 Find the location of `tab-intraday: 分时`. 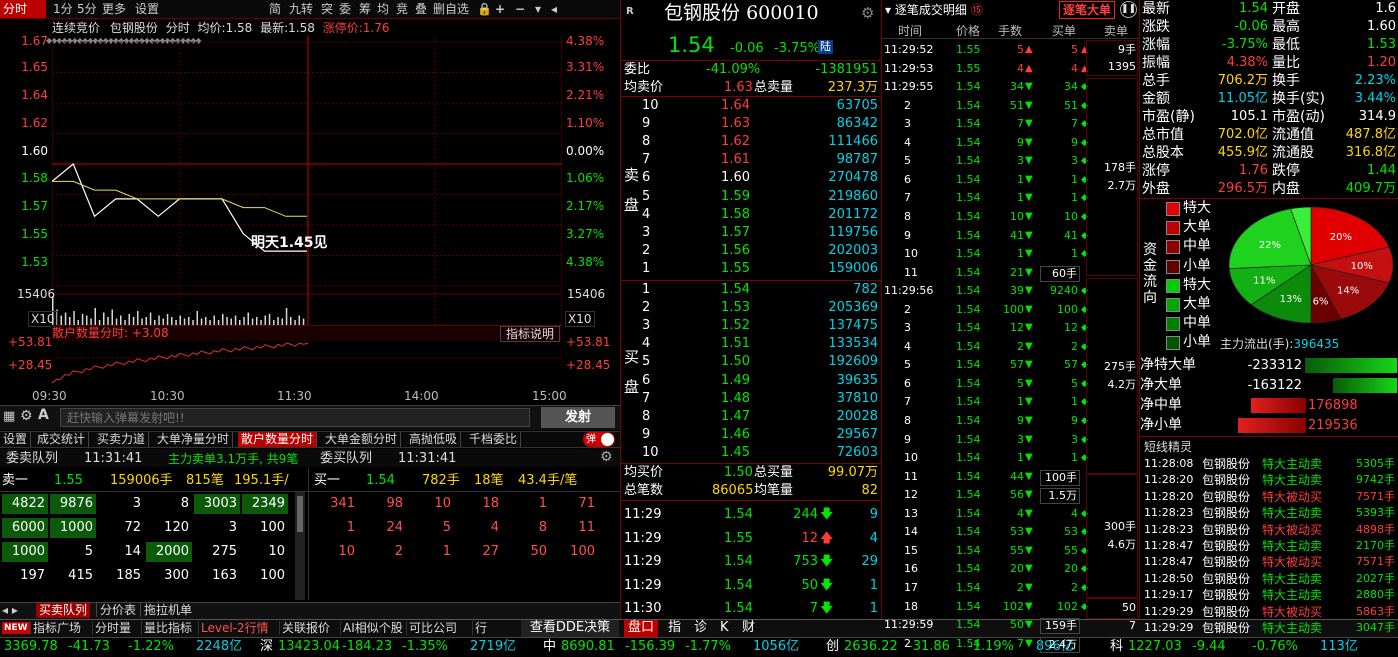

tab-intraday: 分时 is located at coordinates (23, 9).